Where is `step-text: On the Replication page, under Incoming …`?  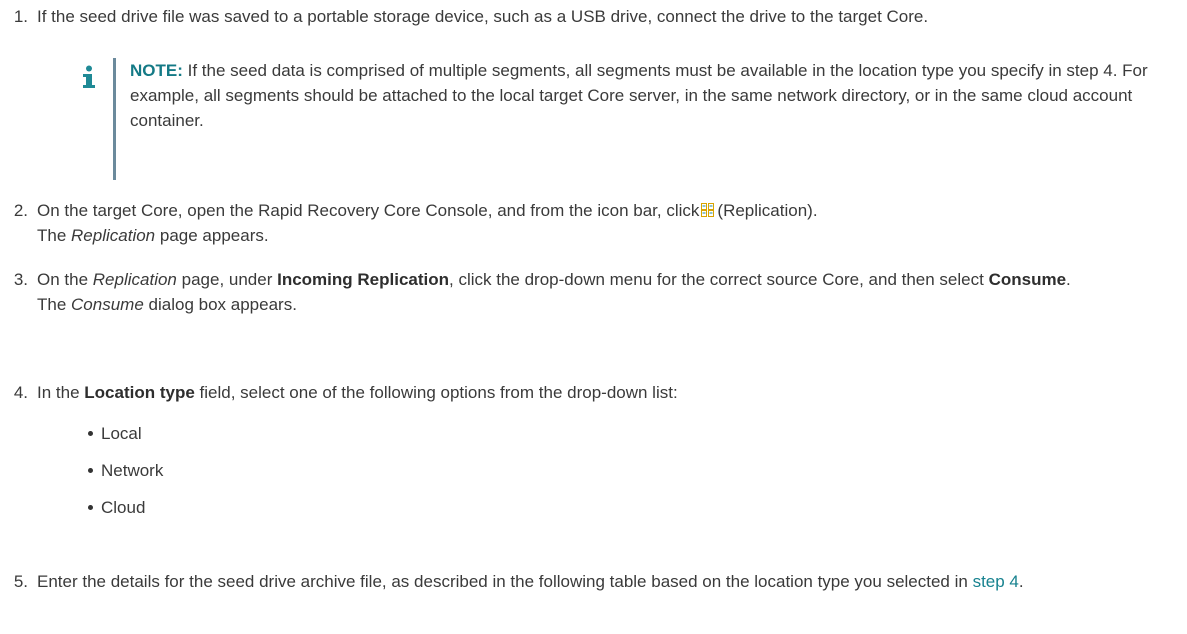
step-text: On the Replication page, under Incoming … is located at coordinates (603, 292).